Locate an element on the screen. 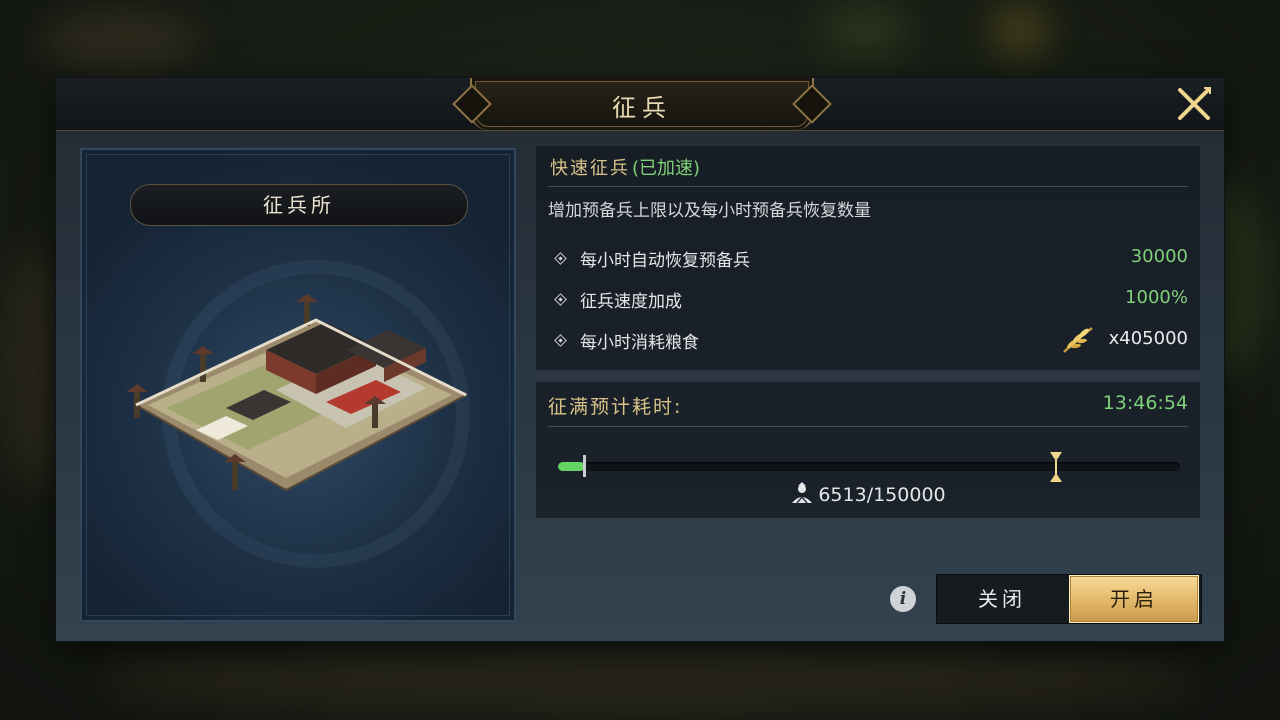 This screenshot has width=1280, height=720. dialog-header: 征兵 is located at coordinates (640, 104).